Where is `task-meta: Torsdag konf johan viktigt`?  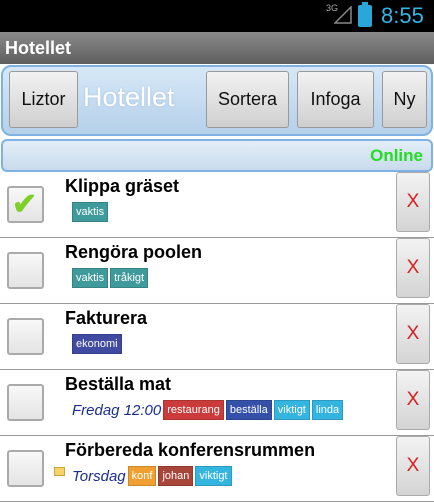 task-meta: Torsdag konf johan viktigt is located at coordinates (153, 476).